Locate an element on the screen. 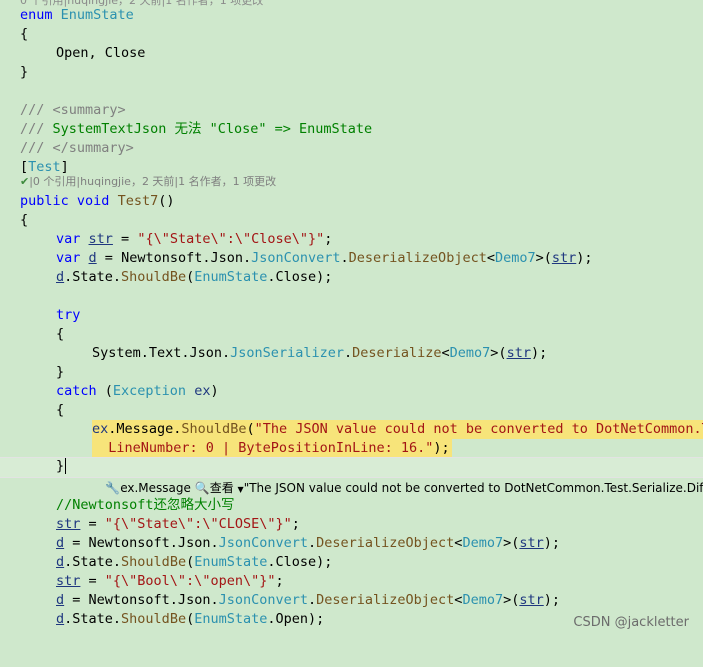 The height and width of the screenshot is (667, 703). code-line: var str = "{\"State\":\"Close\"}"; is located at coordinates (194, 239).